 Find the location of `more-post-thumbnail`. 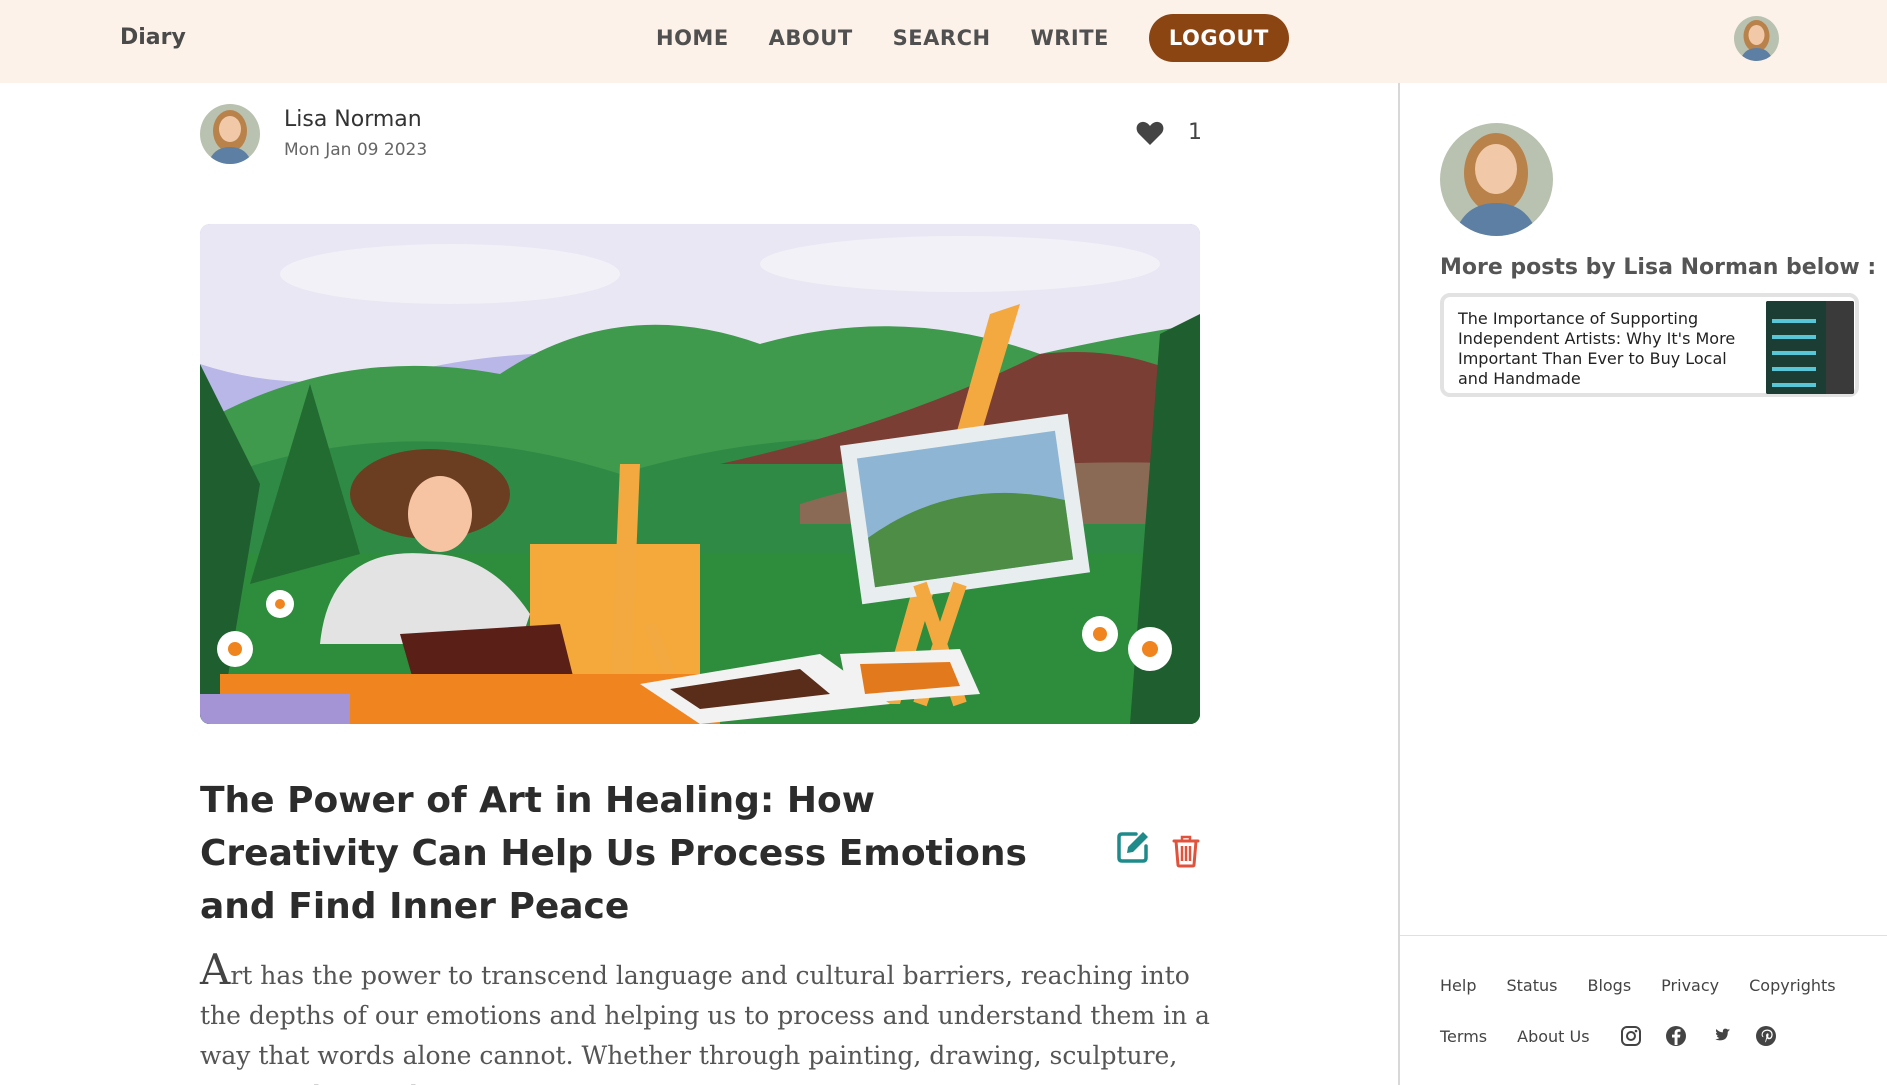

more-post-thumbnail is located at coordinates (1810, 347).